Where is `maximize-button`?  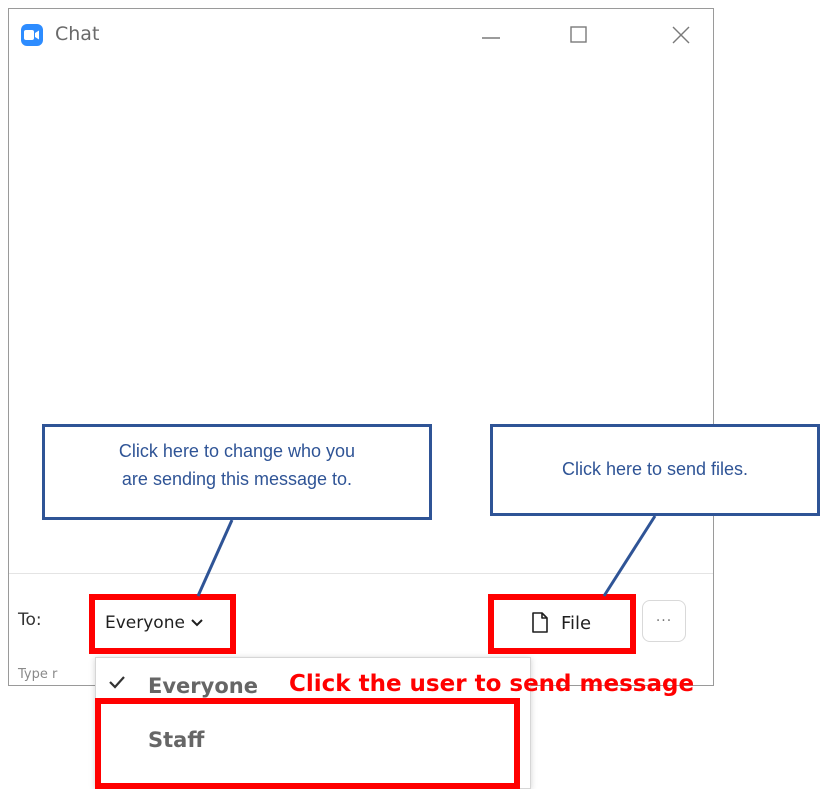
maximize-button is located at coordinates (579, 35).